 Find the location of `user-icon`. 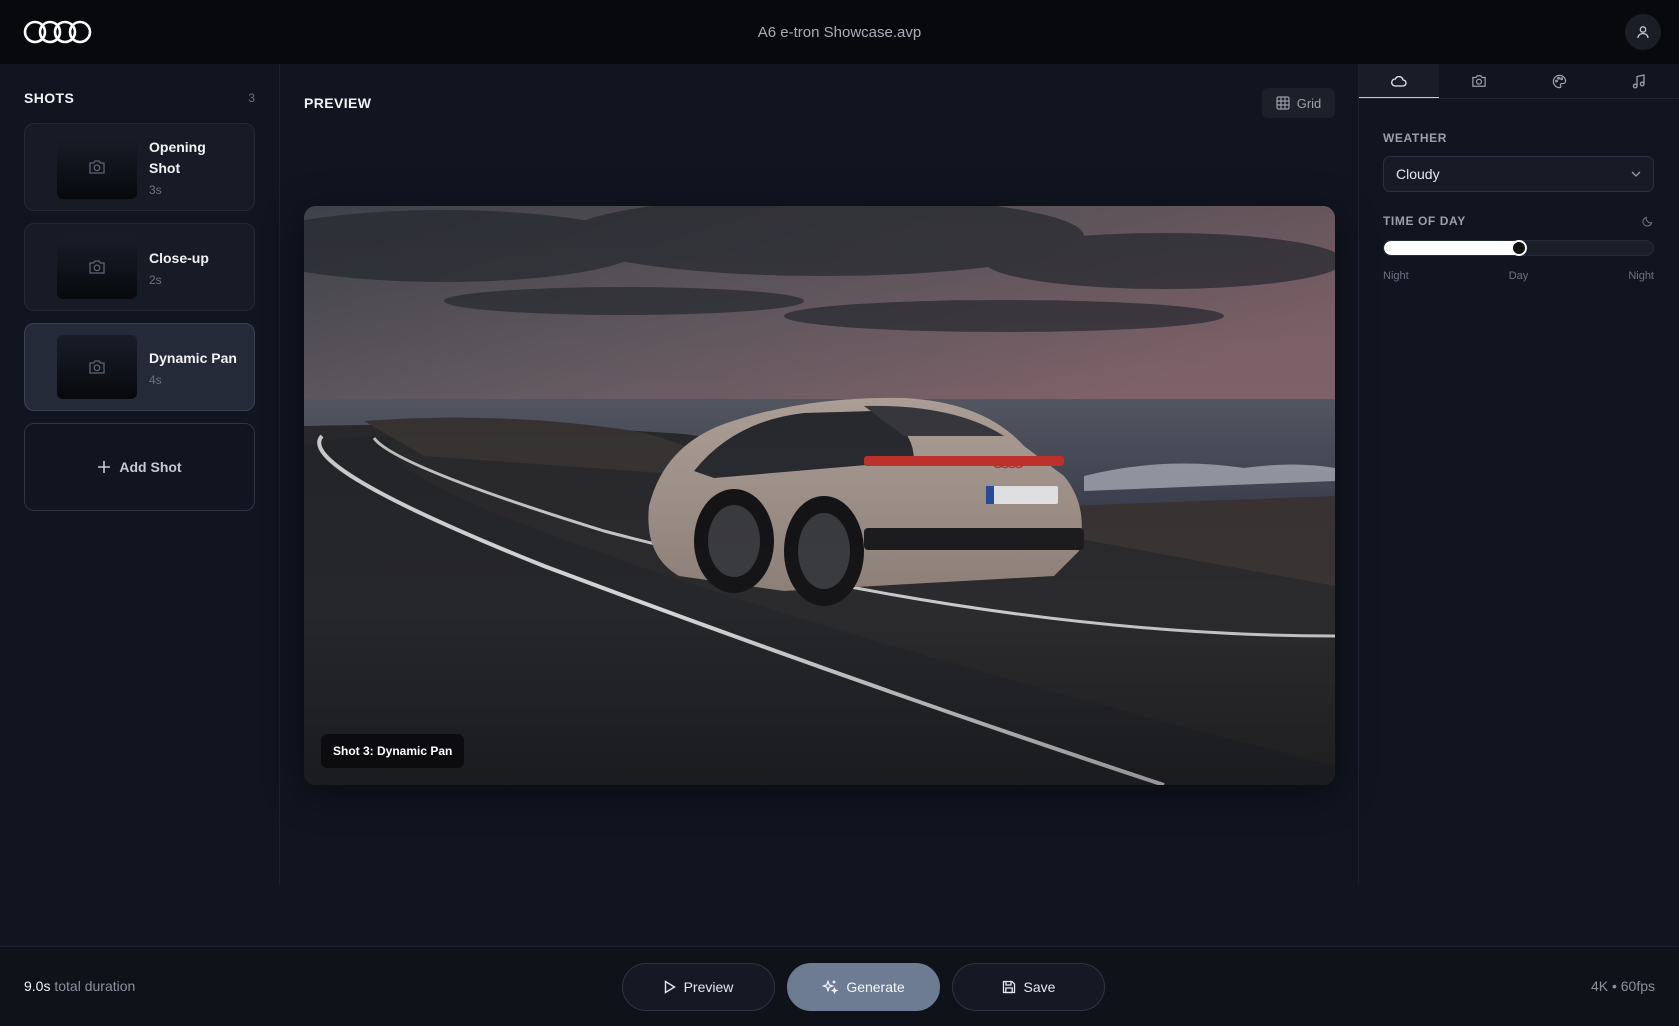

user-icon is located at coordinates (1643, 32).